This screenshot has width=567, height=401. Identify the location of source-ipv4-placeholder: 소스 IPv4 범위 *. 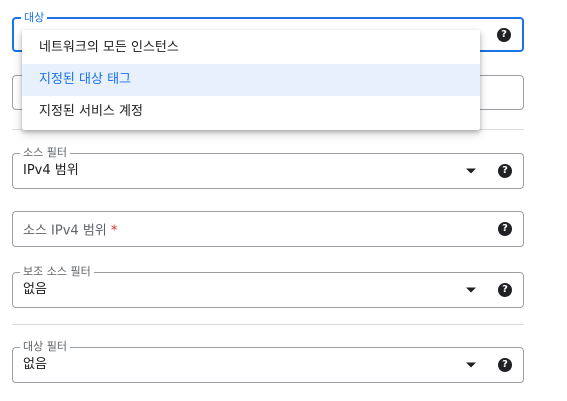
(70, 229).